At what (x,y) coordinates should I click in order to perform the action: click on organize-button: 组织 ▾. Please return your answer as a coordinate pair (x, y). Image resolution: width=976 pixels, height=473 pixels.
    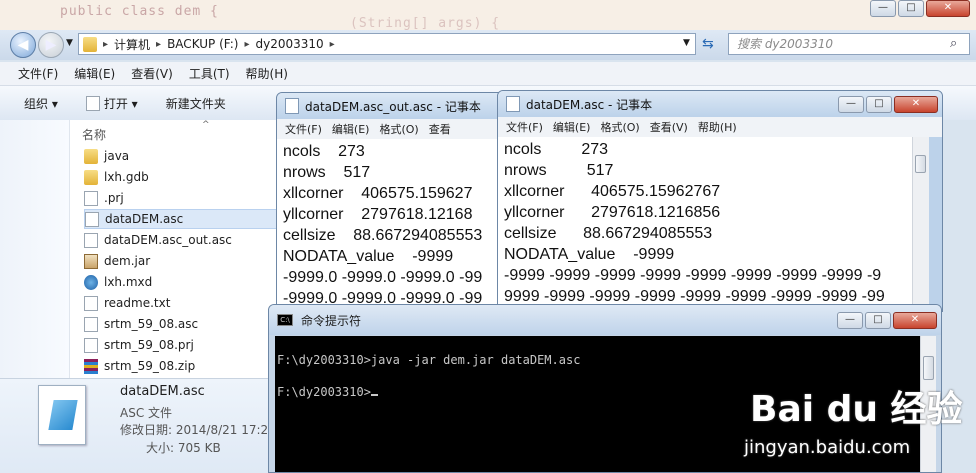
    Looking at the image, I should click on (41, 103).